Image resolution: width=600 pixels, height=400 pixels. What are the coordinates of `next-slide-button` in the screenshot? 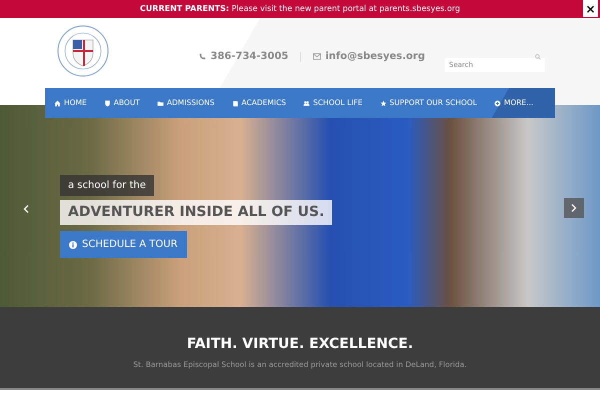 It's located at (574, 208).